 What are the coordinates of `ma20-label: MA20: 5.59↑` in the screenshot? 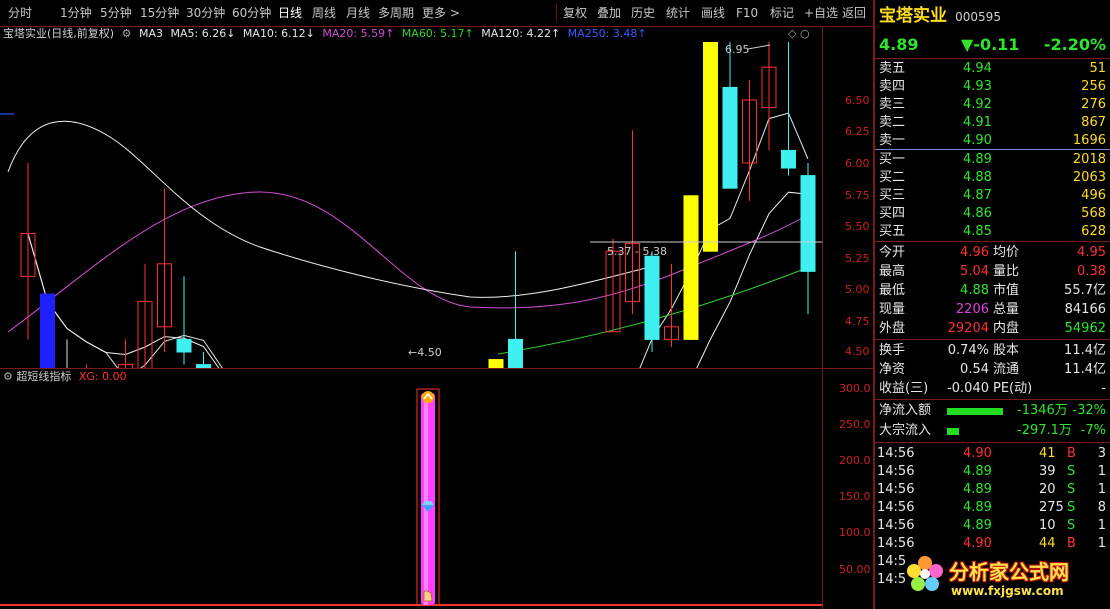 It's located at (358, 33).